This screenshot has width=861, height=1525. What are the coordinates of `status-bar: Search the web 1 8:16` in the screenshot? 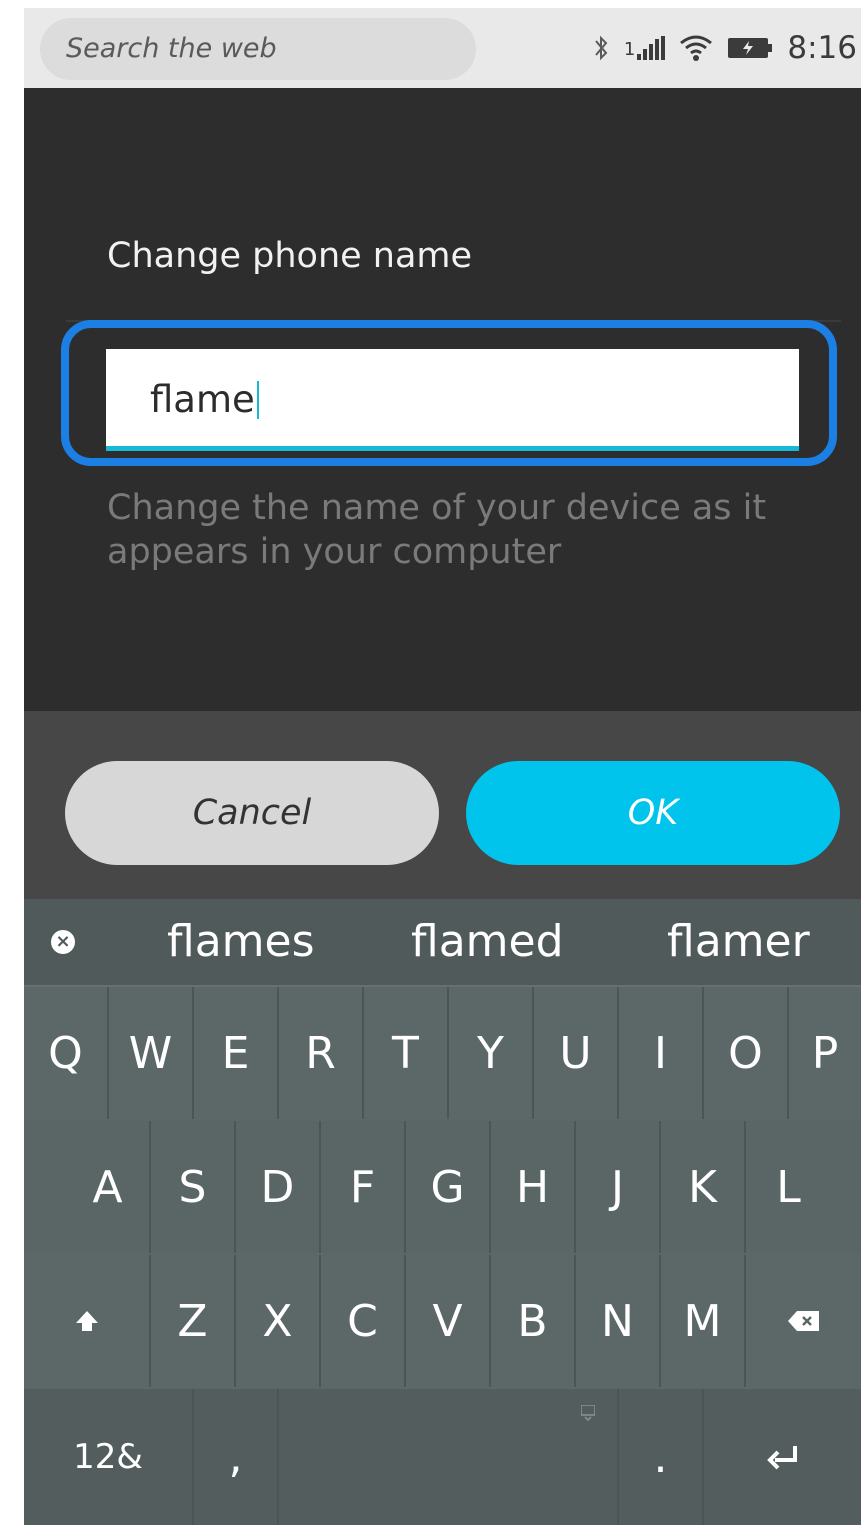 It's located at (442, 48).